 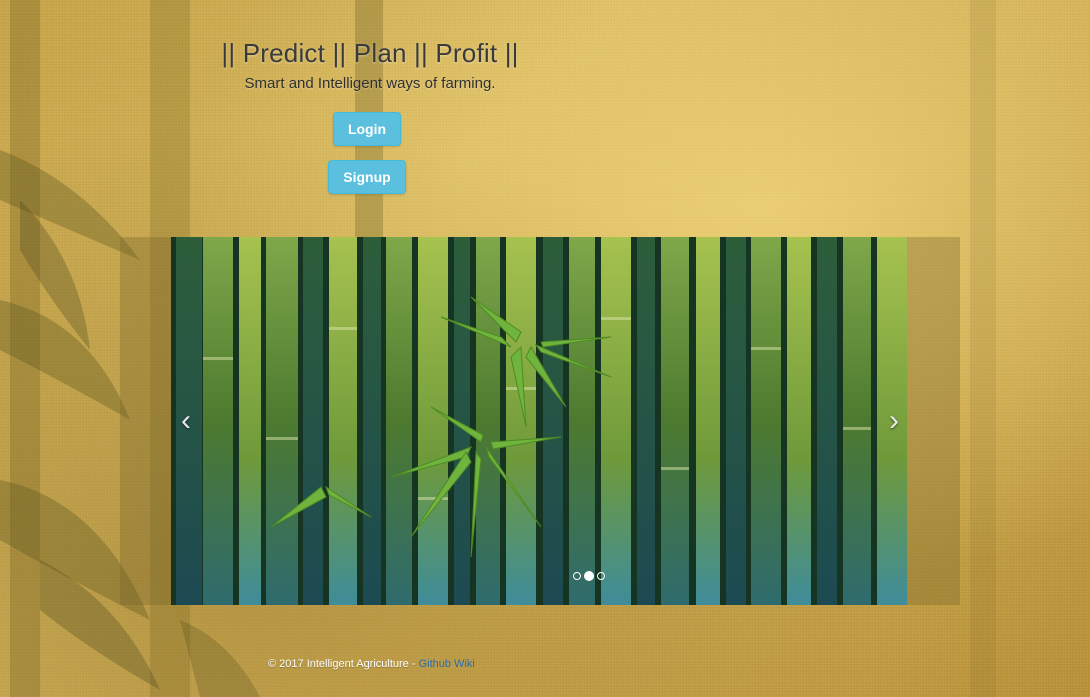 What do you see at coordinates (370, 83) in the screenshot?
I see `page-subtitle: Smart and Intelligent ways of farming.` at bounding box center [370, 83].